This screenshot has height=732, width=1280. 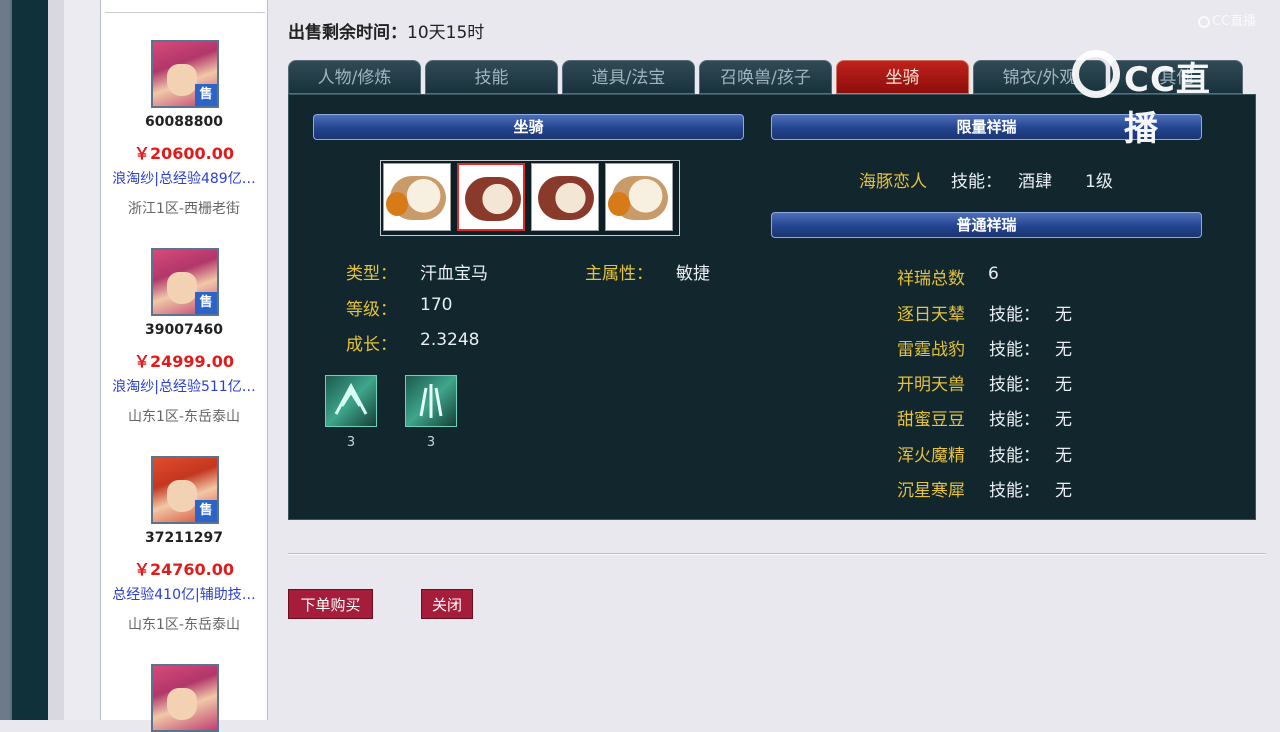 I want to click on tab-skills: 技能, so click(x=491, y=77).